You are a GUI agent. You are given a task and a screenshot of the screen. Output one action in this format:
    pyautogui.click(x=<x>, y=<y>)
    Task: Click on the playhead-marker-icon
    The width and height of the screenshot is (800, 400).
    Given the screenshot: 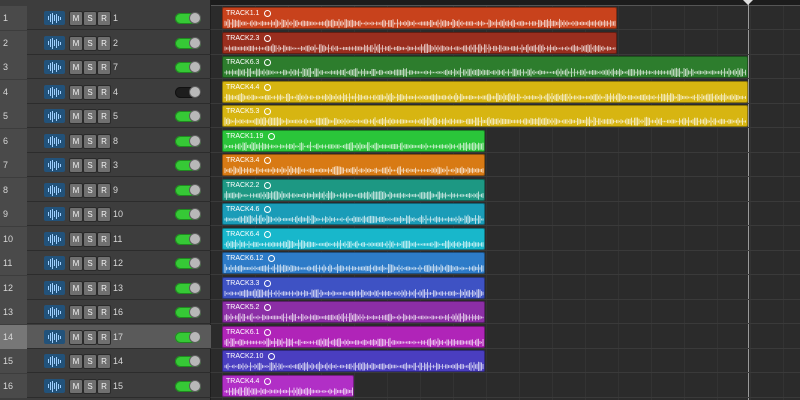 What is the action you would take?
    pyautogui.click(x=748, y=2)
    